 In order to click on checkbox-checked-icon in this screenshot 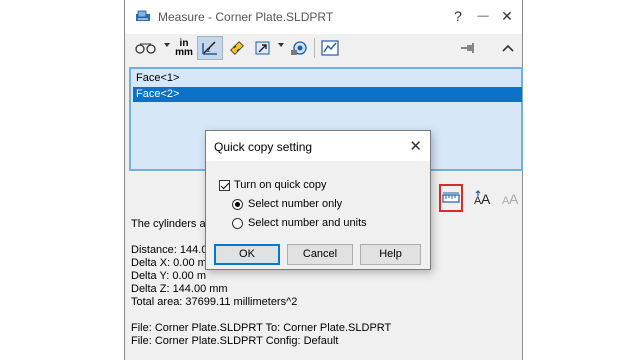, I will do `click(224, 185)`.